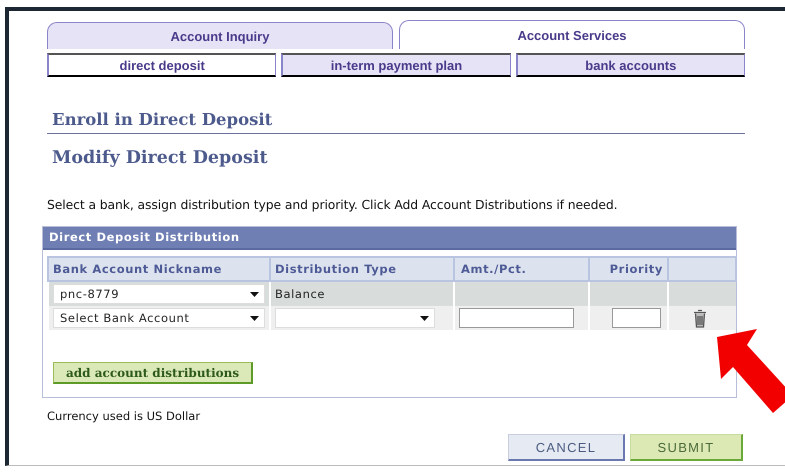  Describe the element at coordinates (628, 269) in the screenshot. I see `column-header: Priority` at that location.